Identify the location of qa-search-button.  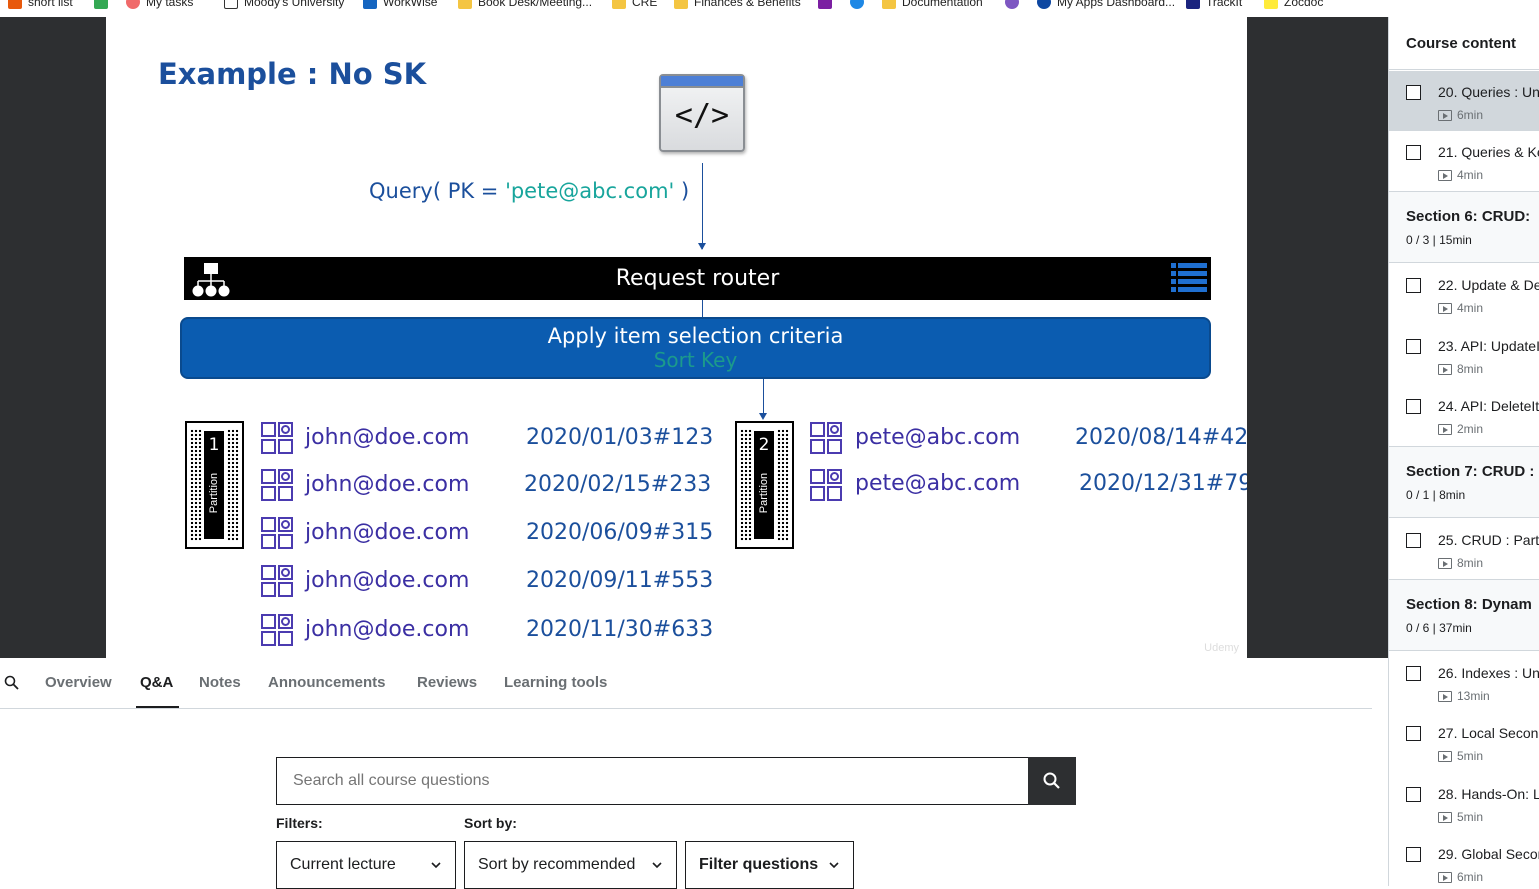
(1052, 781).